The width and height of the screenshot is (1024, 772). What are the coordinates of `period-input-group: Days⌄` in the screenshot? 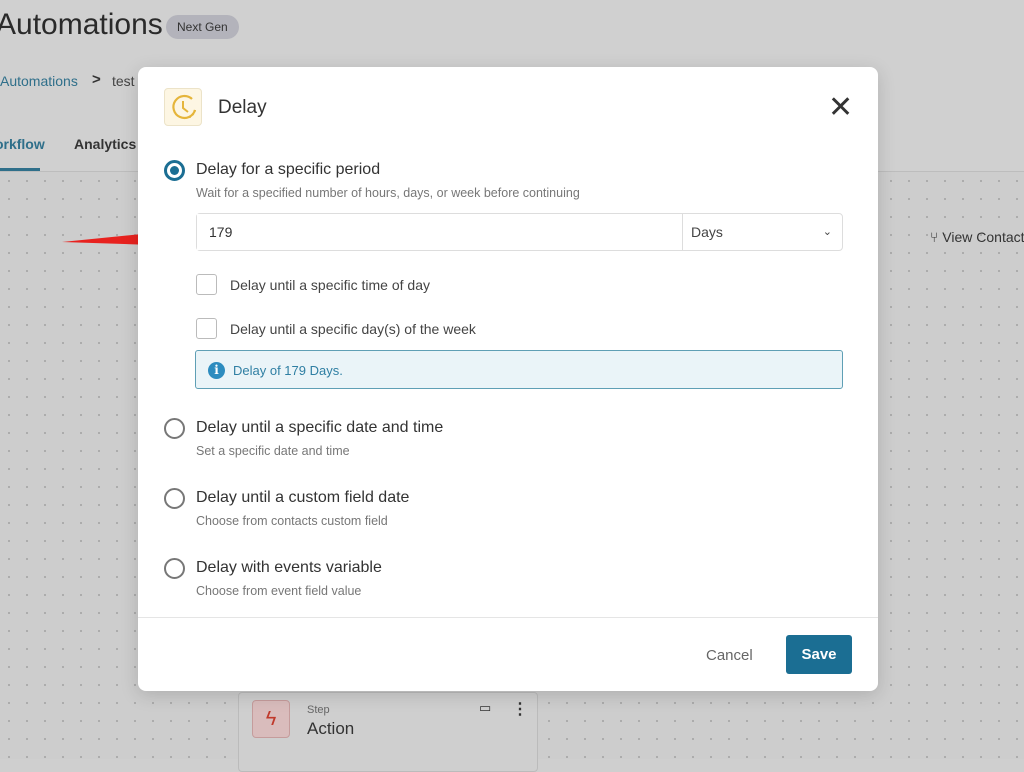 It's located at (519, 232).